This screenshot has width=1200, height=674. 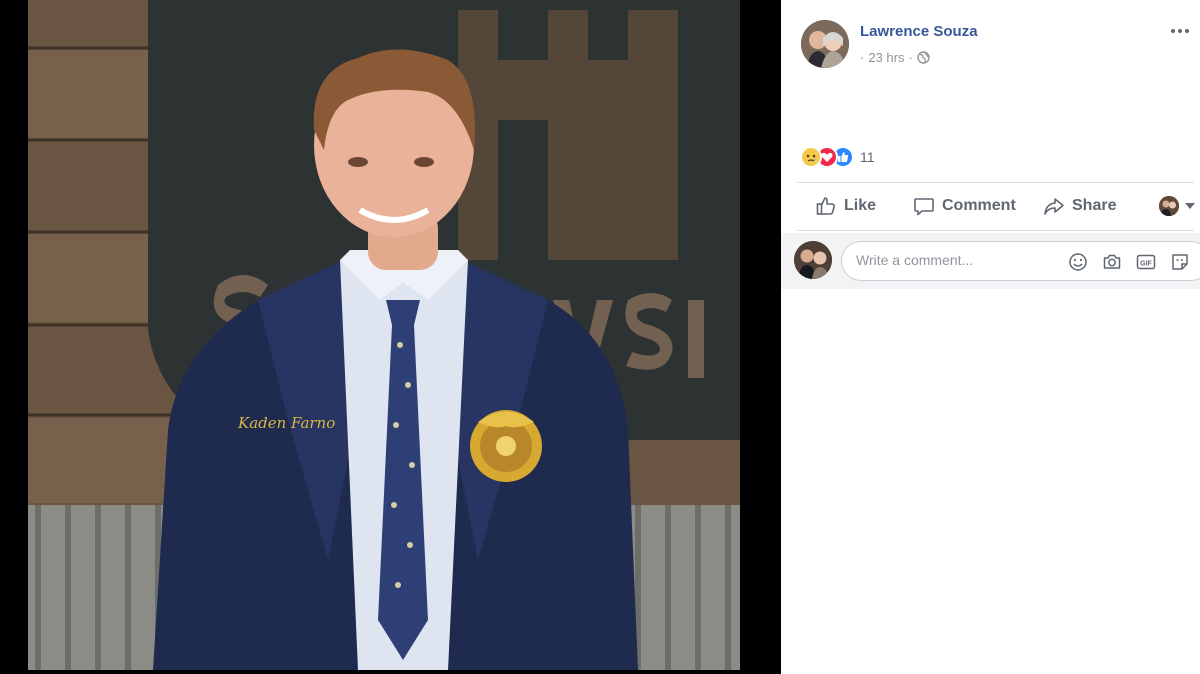 I want to click on camera-icon, so click(x=1112, y=262).